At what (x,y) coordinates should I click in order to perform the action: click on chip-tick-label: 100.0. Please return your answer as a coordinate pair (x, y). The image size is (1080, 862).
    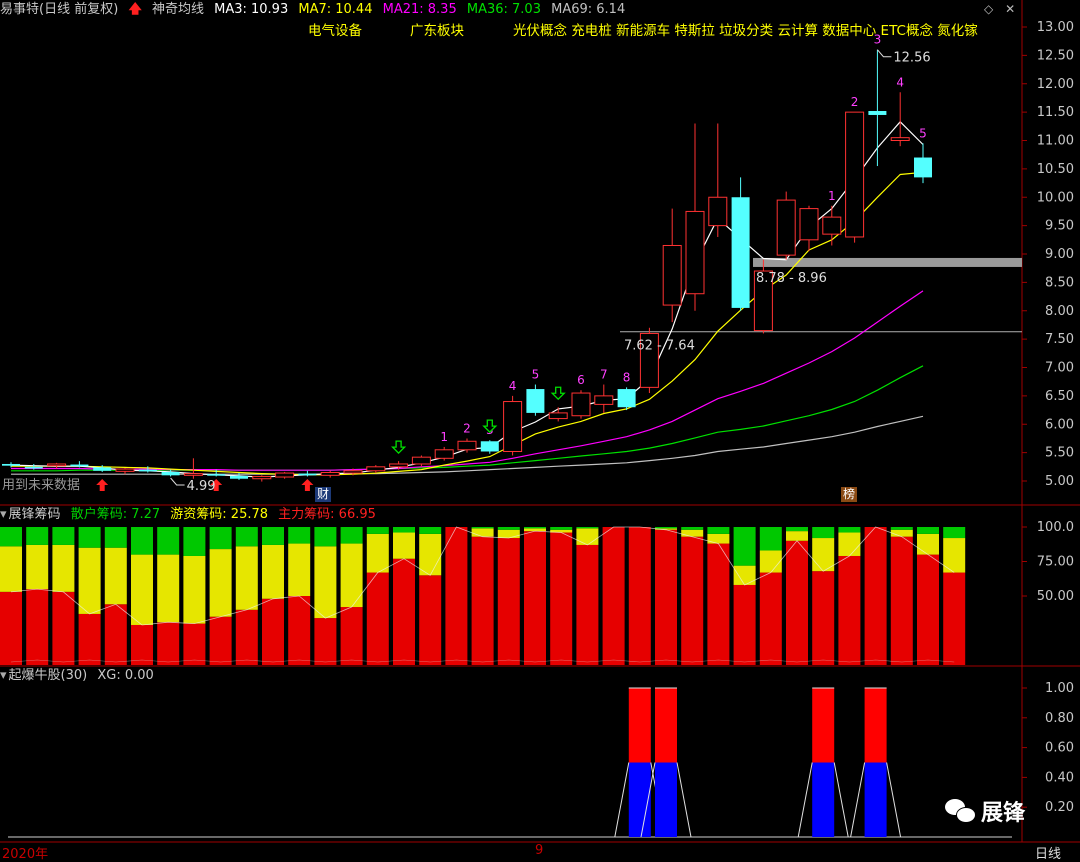
    Looking at the image, I should click on (1055, 527).